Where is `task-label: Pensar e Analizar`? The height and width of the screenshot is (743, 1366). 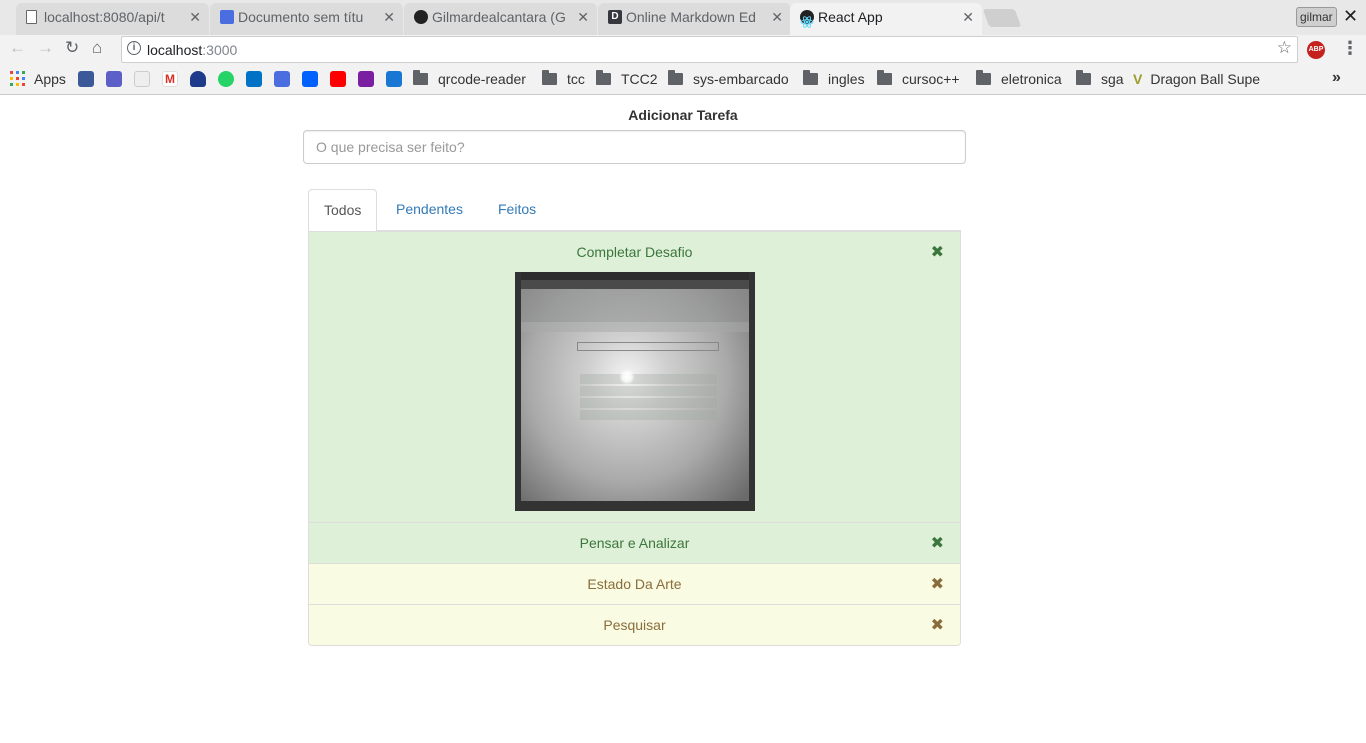
task-label: Pensar e Analizar is located at coordinates (634, 543).